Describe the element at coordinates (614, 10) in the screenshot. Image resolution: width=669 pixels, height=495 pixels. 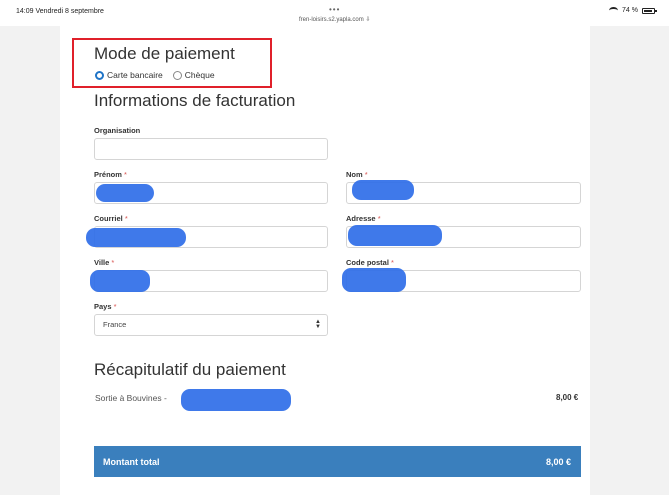
I see `wifi-icon` at that location.